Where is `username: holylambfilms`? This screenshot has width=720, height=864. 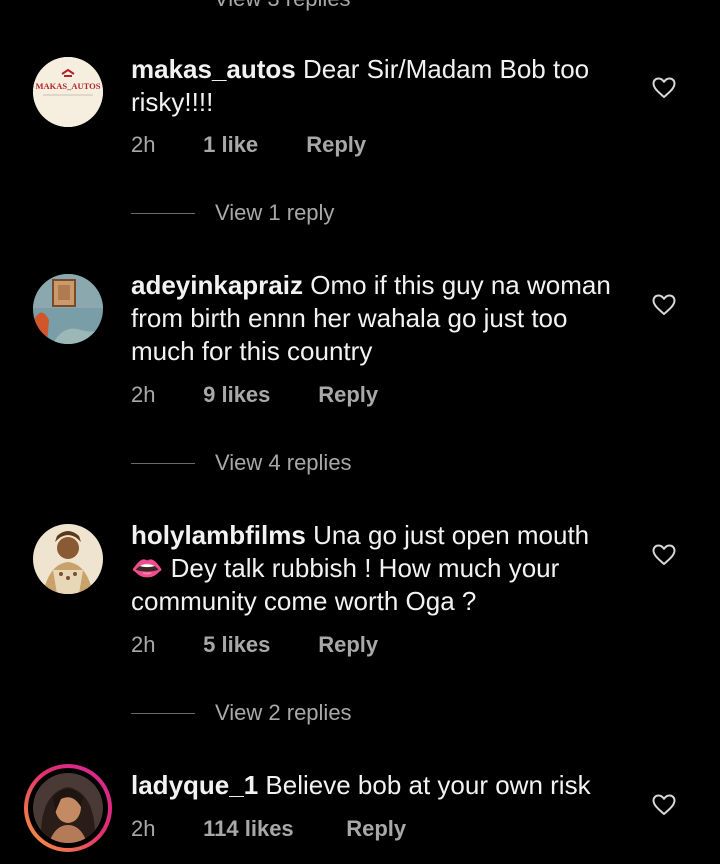 username: holylambfilms is located at coordinates (218, 535).